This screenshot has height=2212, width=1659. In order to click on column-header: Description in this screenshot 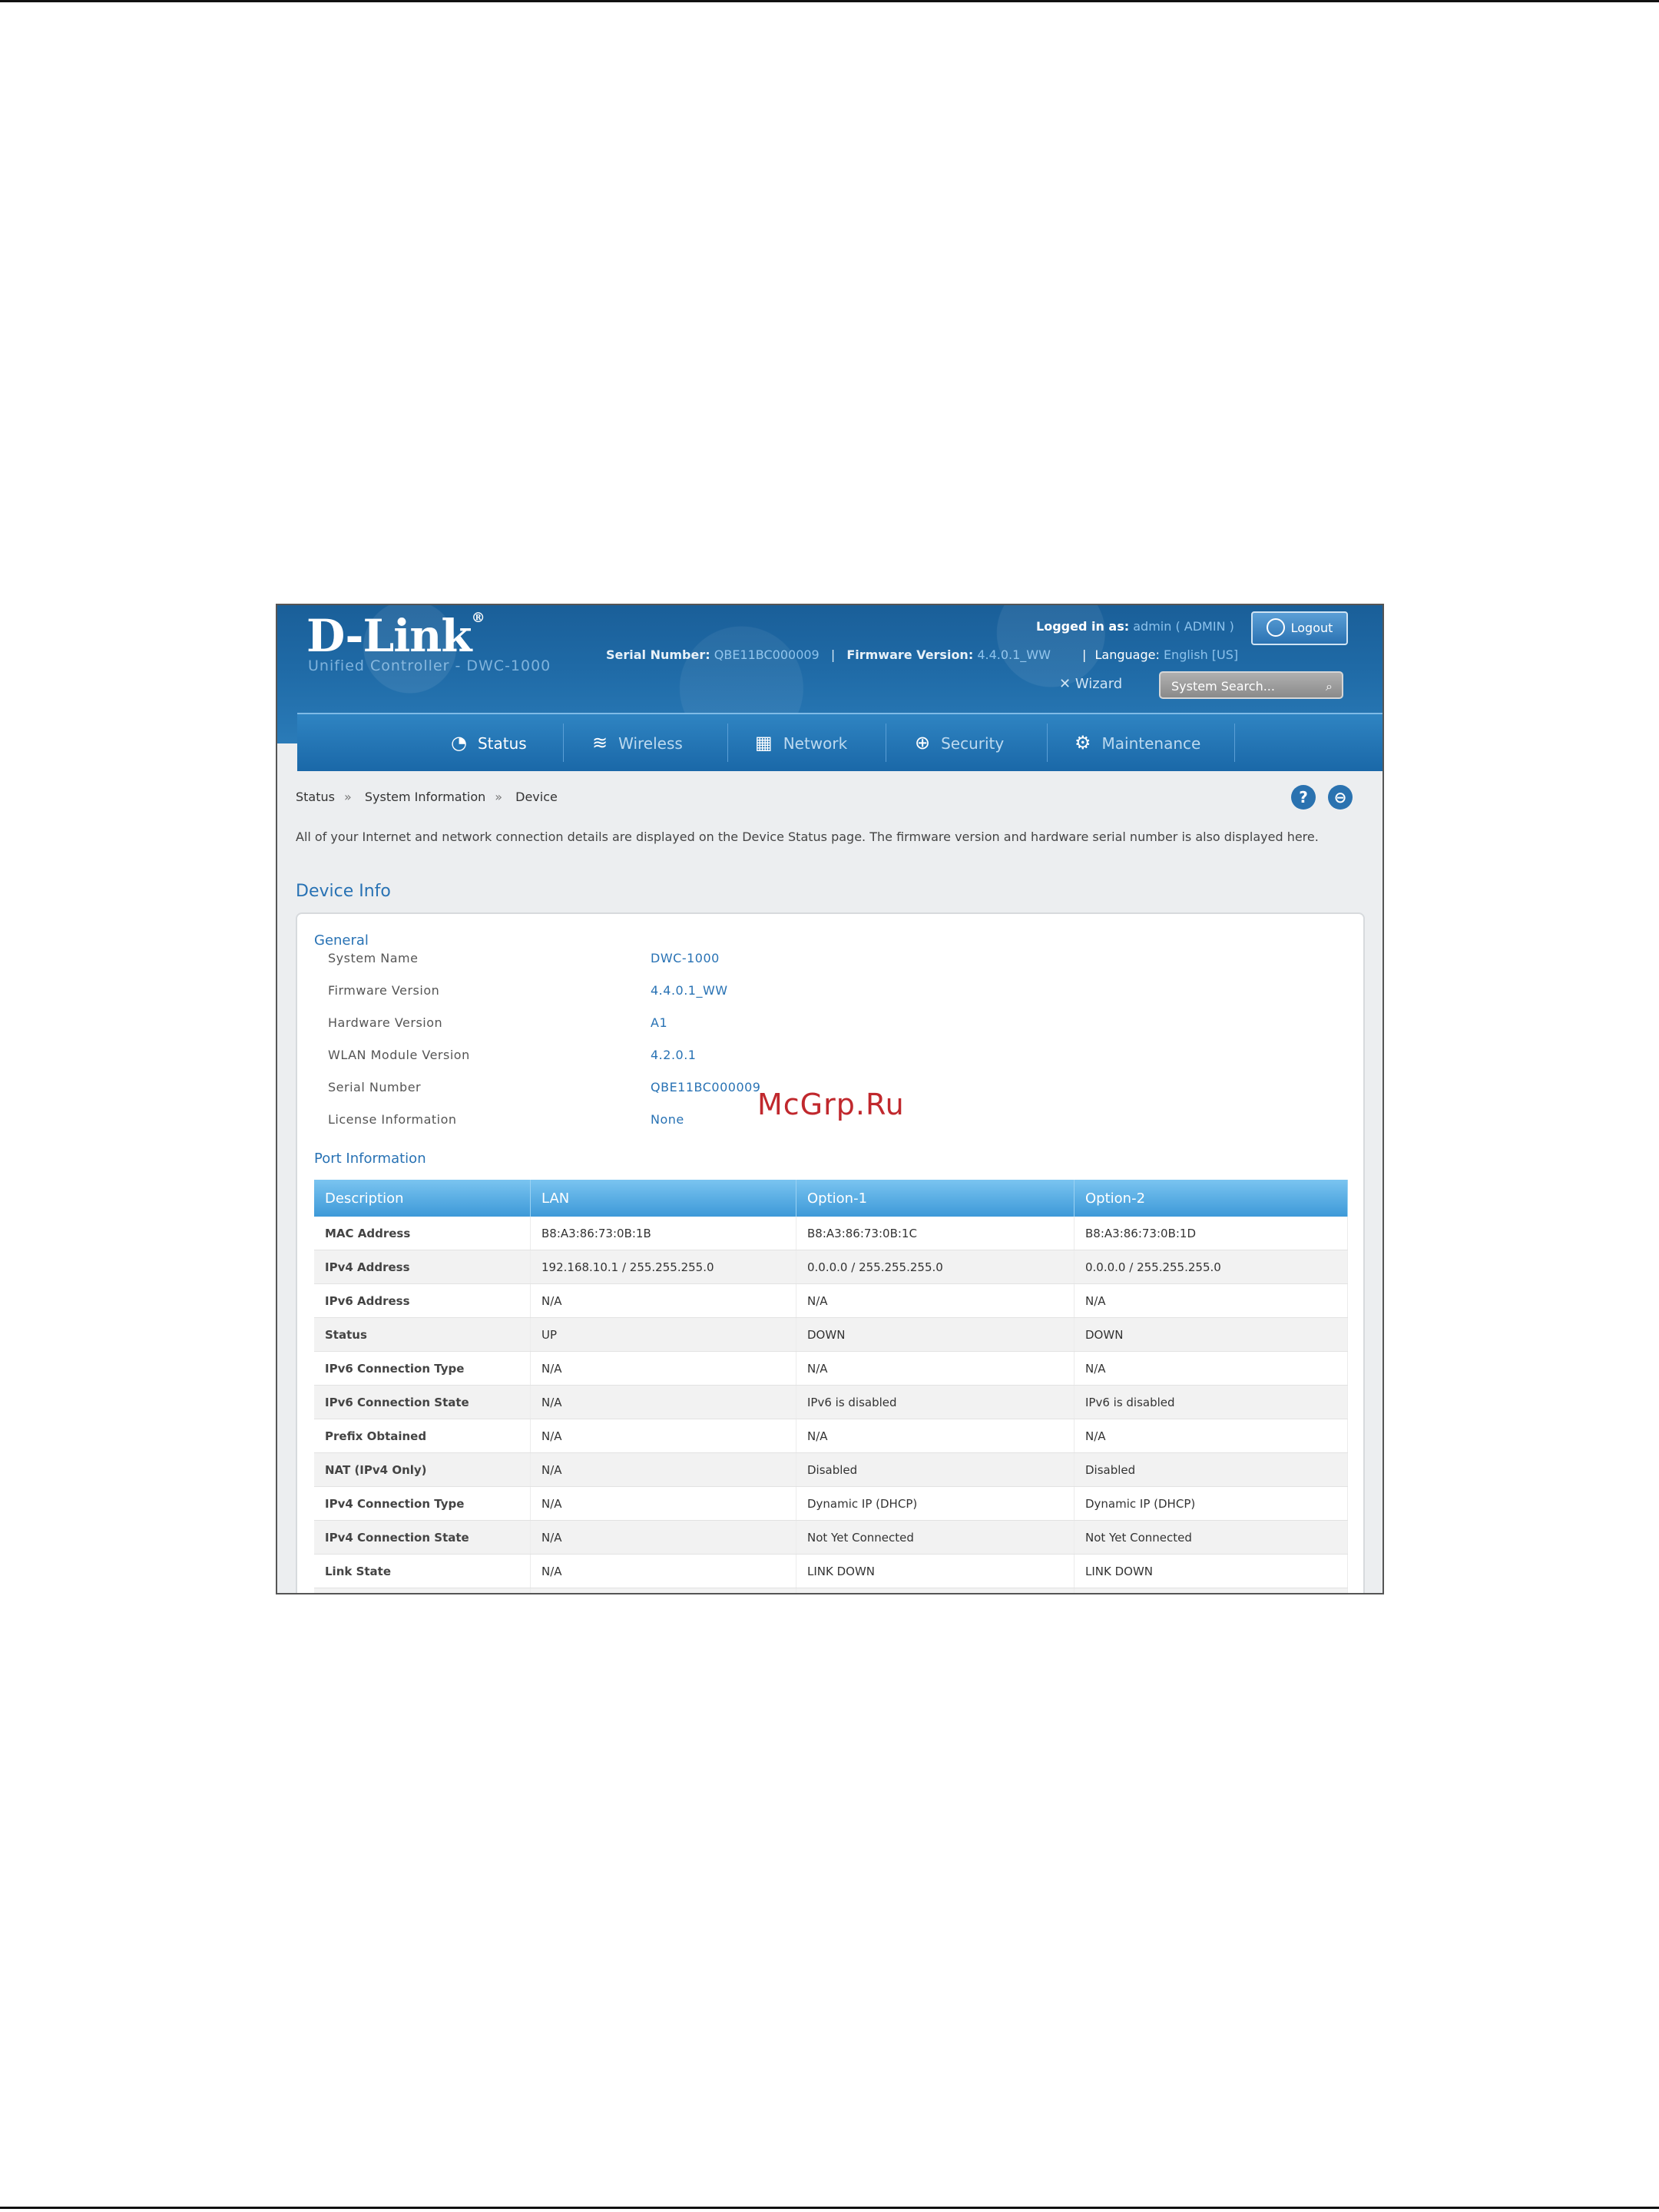, I will do `click(423, 1199)`.